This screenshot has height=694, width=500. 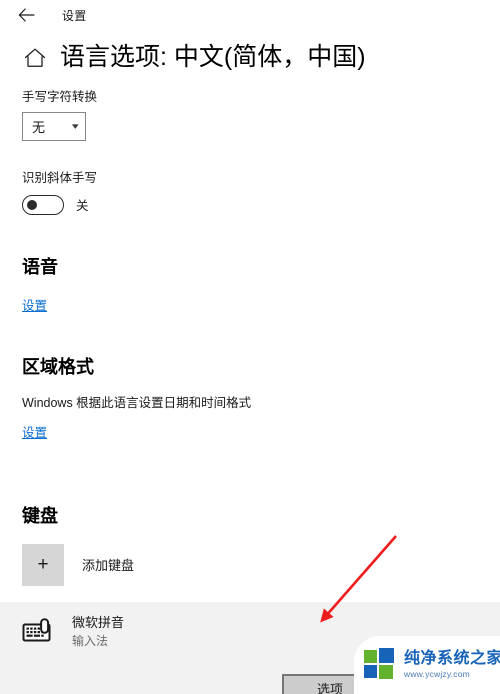 I want to click on chevron-down-icon: ▾, so click(x=76, y=125).